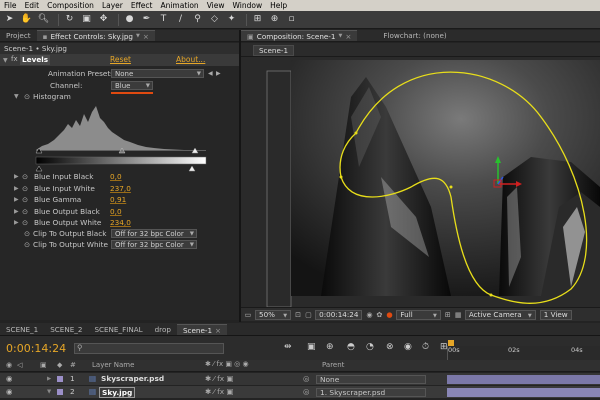 This screenshot has height=400, width=600. I want to click on timeline-search-input: ⚲, so click(149, 348).